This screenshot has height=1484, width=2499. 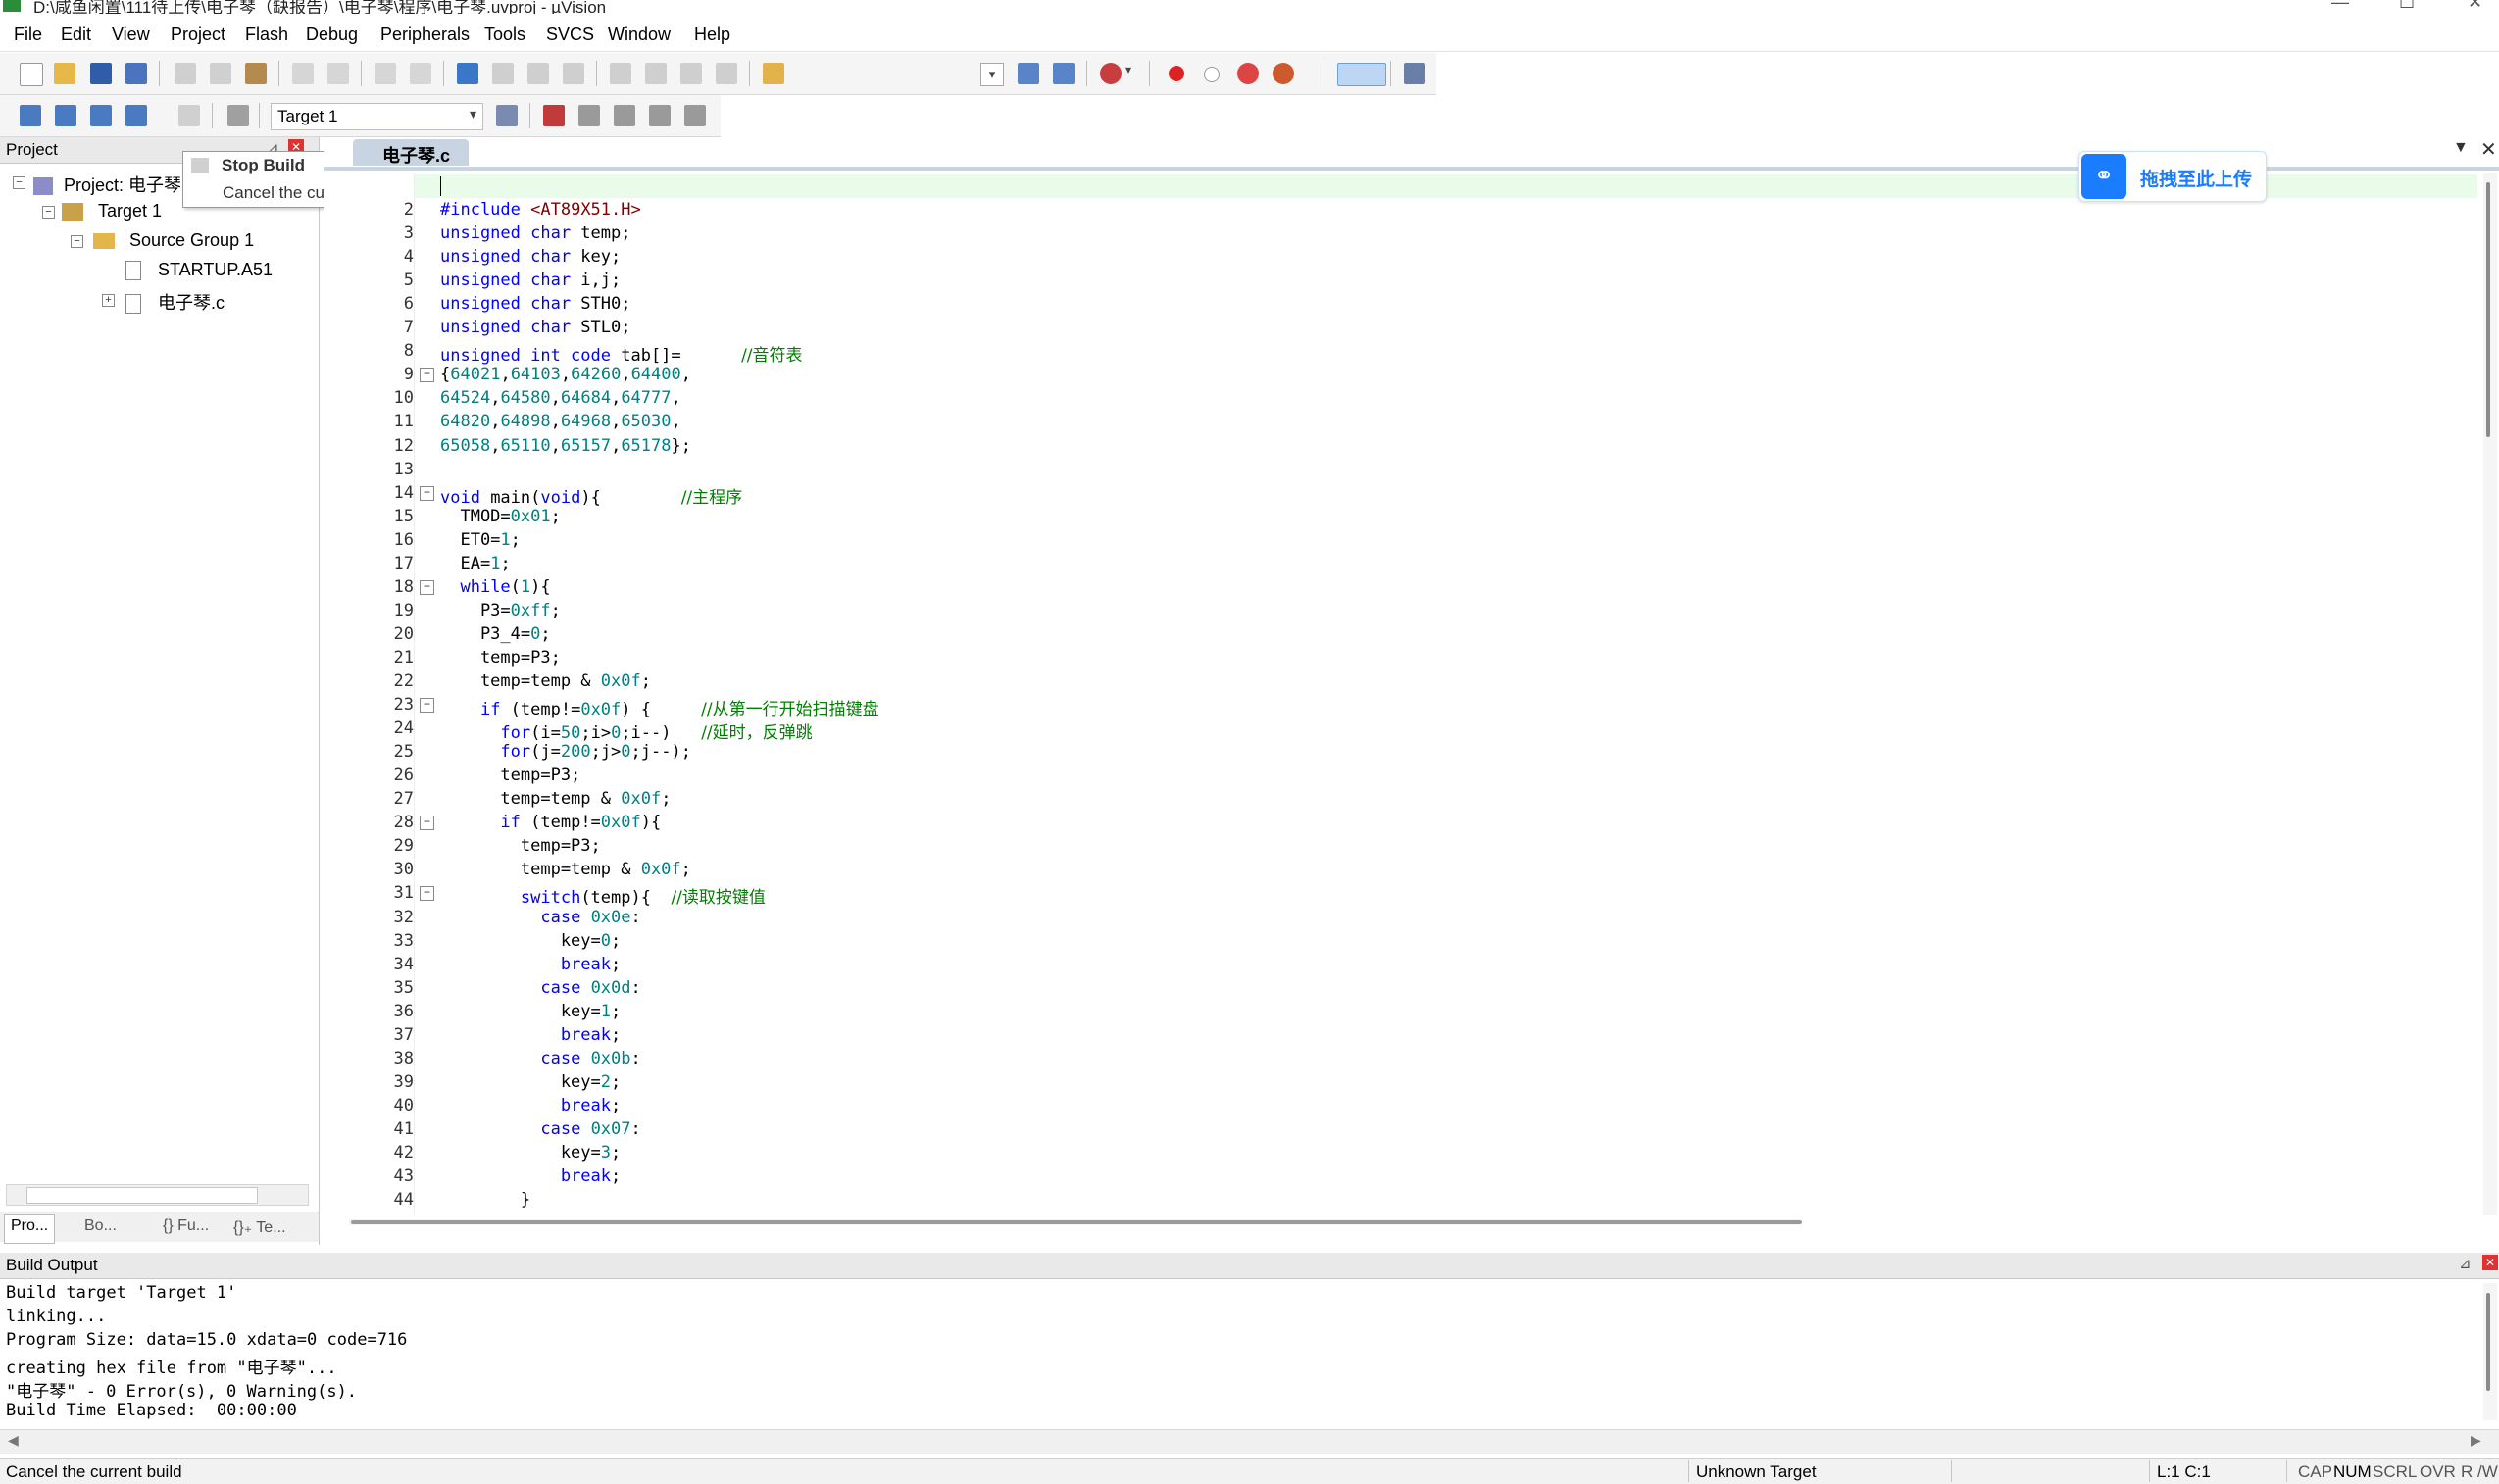 What do you see at coordinates (535, 233) in the screenshot?
I see `code-line: unsigned char temp;` at bounding box center [535, 233].